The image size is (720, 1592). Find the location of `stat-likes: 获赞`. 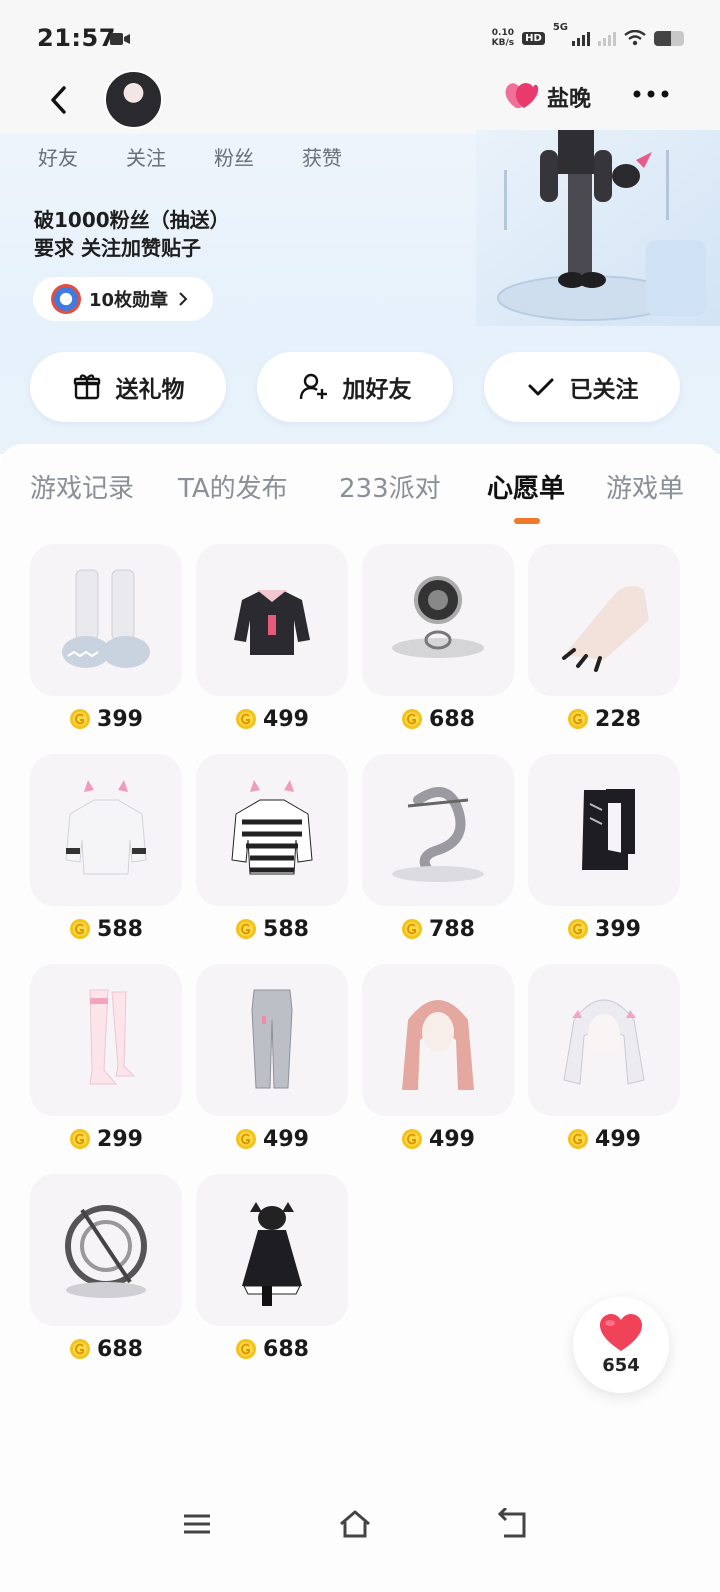

stat-likes: 获赞 is located at coordinates (322, 156).